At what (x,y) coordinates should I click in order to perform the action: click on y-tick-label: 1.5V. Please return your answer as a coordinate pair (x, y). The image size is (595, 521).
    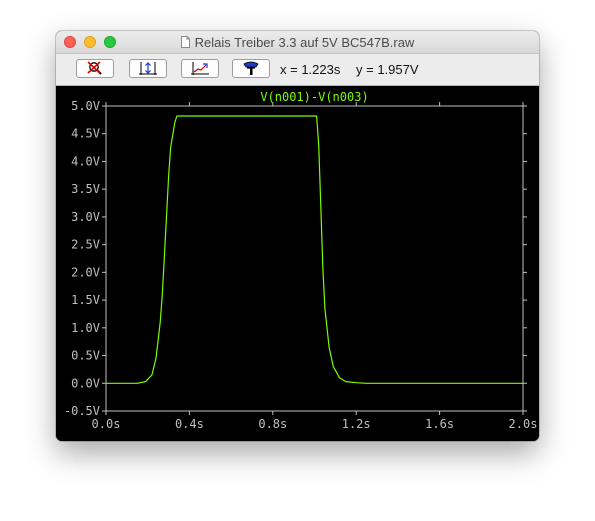
    Looking at the image, I should click on (85, 300).